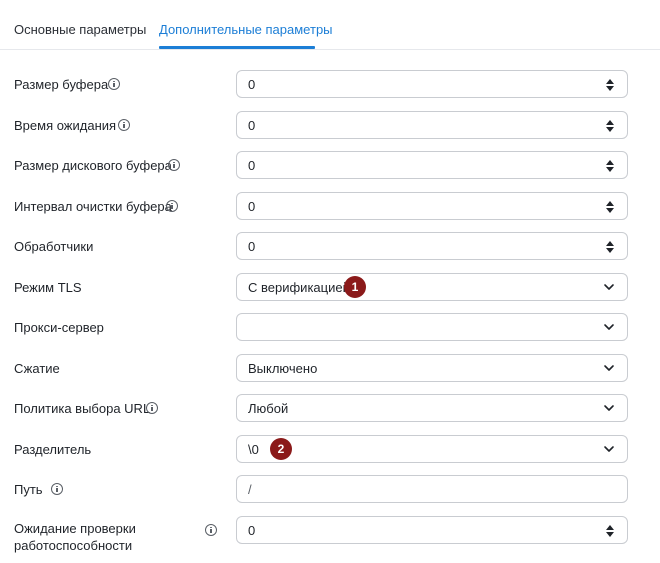  What do you see at coordinates (53, 449) in the screenshot?
I see `field-label: Разделитель` at bounding box center [53, 449].